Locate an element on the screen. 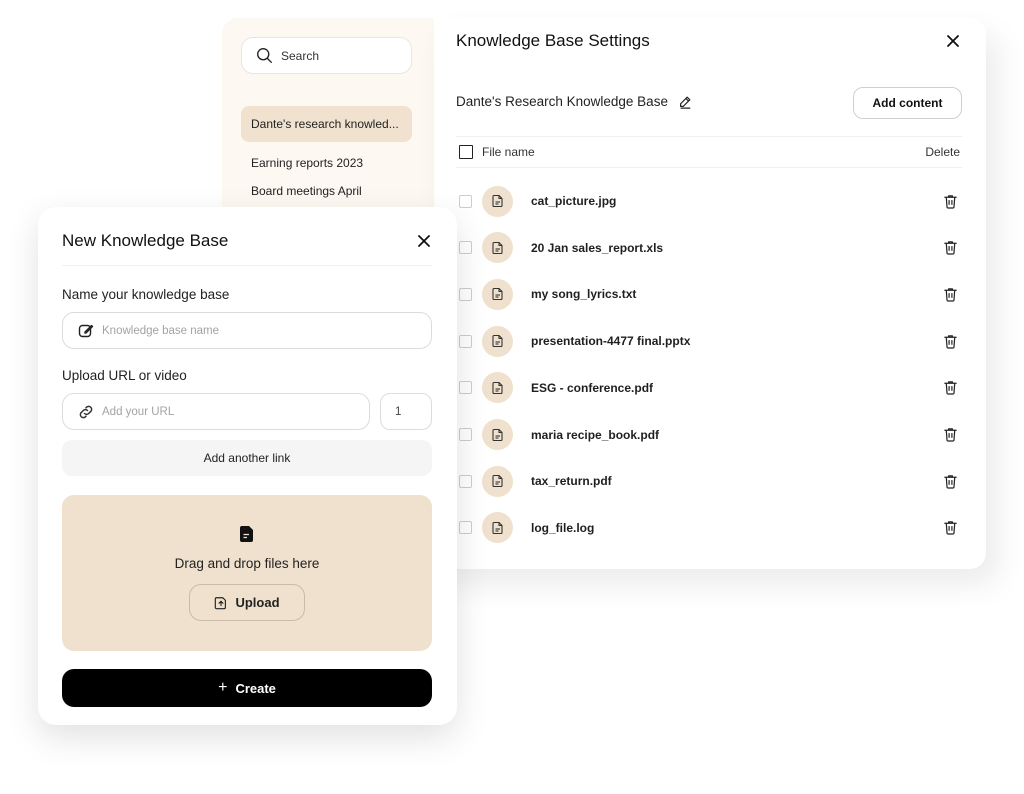 This screenshot has height=794, width=1024. dropzone-text: Drag and drop files here is located at coordinates (247, 563).